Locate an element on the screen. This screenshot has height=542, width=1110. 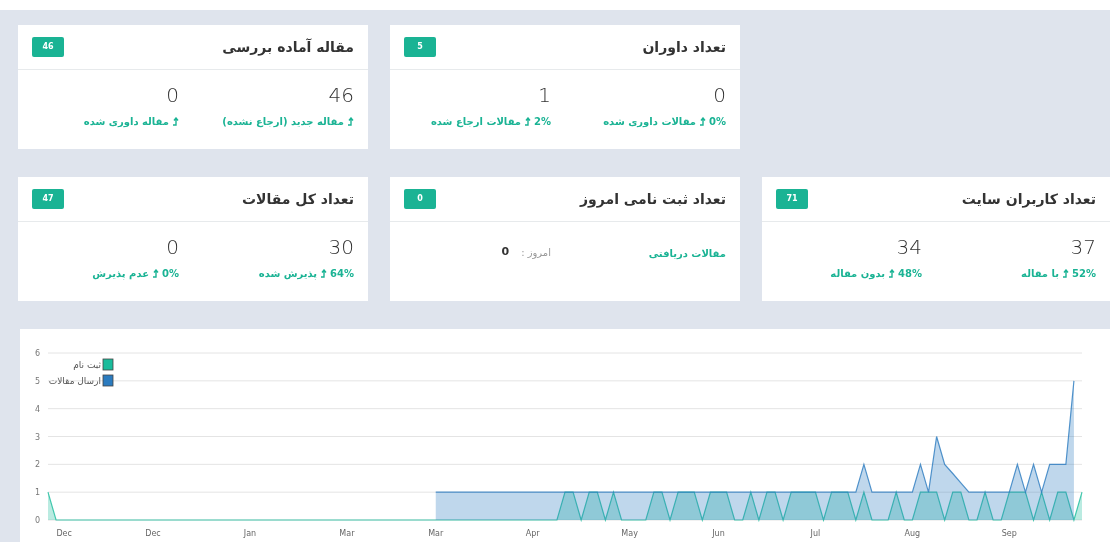
stat-value: 34 is located at coordinates (909, 247).